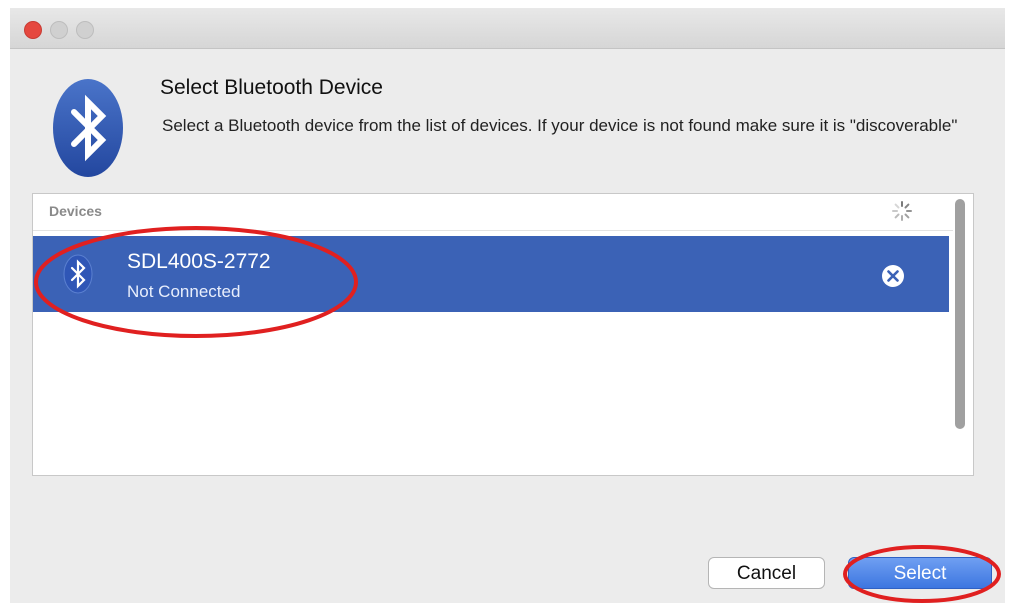  What do you see at coordinates (59, 30) in the screenshot?
I see `minimize-window-button` at bounding box center [59, 30].